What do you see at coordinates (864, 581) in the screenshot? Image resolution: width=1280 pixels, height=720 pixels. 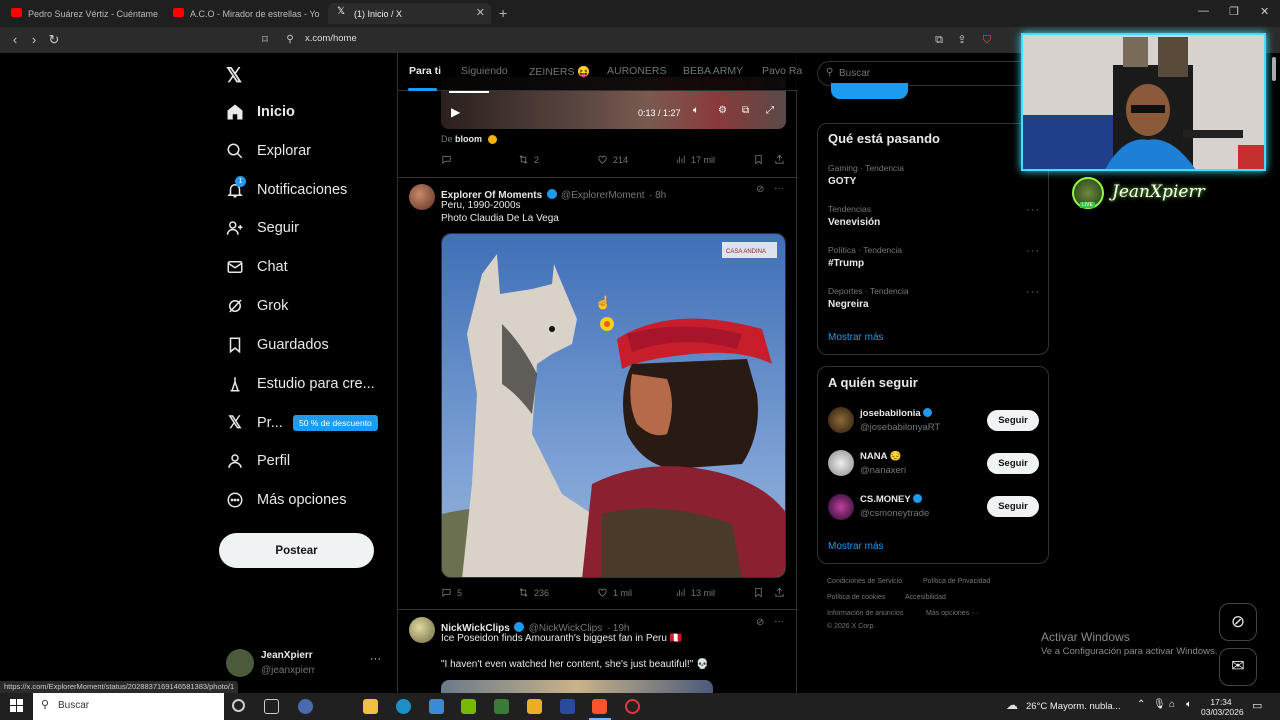 I see `footer-link: Condiciones de Servicio` at bounding box center [864, 581].